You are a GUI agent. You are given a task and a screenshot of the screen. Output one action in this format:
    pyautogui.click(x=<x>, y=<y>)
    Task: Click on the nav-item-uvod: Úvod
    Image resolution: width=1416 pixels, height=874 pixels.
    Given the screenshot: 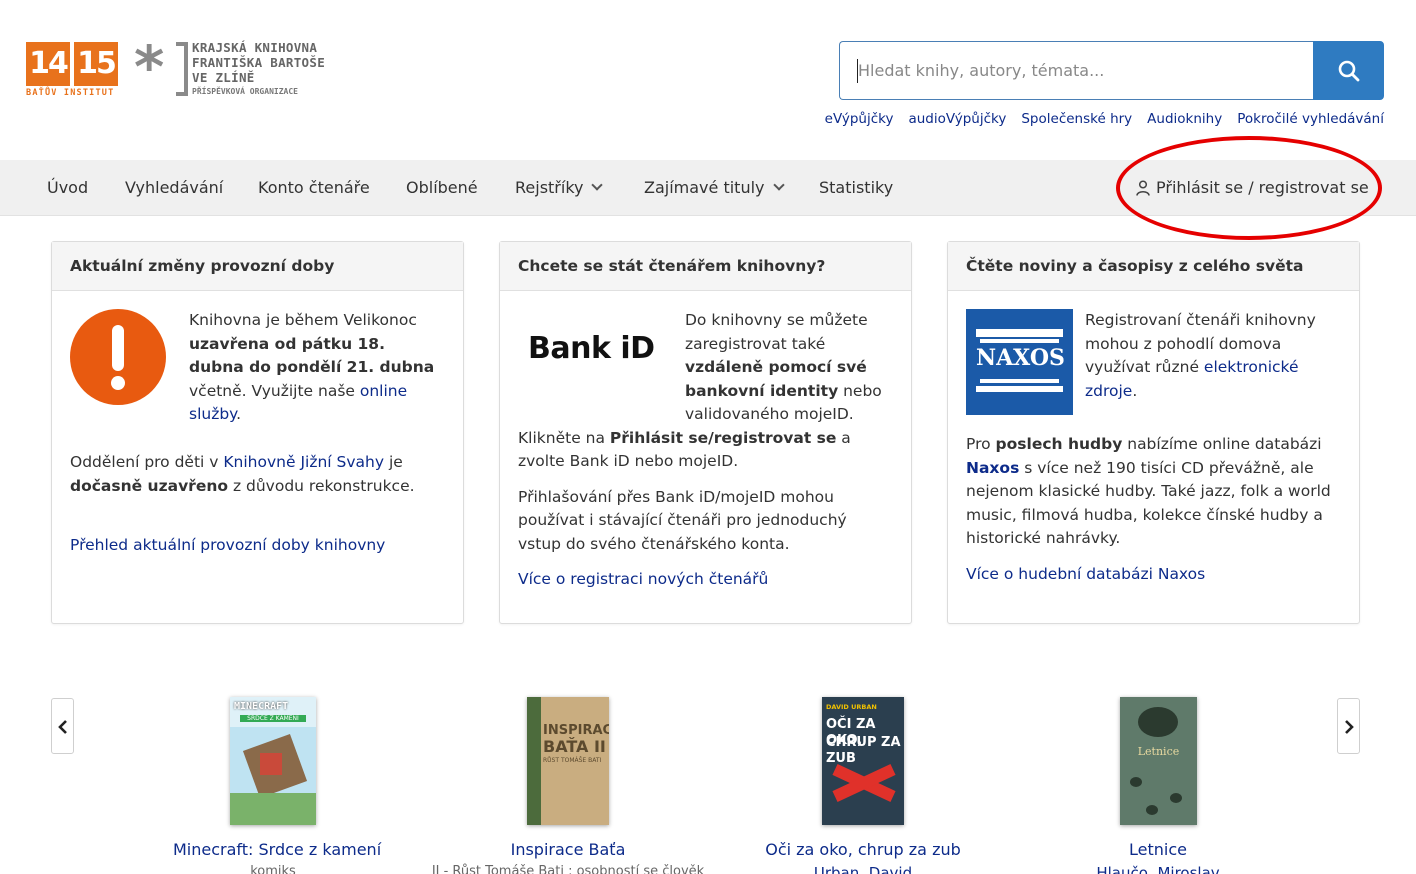 What is the action you would take?
    pyautogui.click(x=67, y=188)
    